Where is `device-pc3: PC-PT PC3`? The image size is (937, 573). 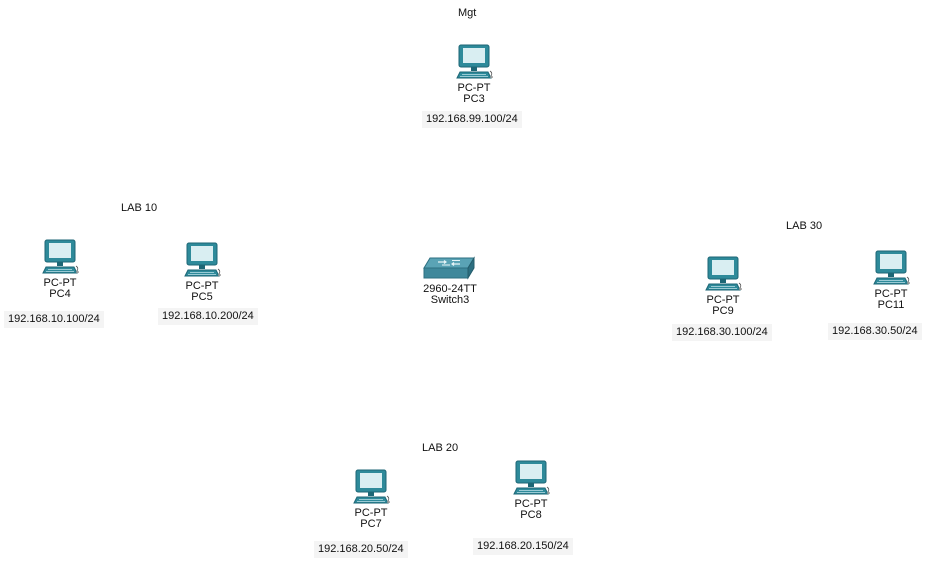 device-pc3: PC-PT PC3 is located at coordinates (474, 74).